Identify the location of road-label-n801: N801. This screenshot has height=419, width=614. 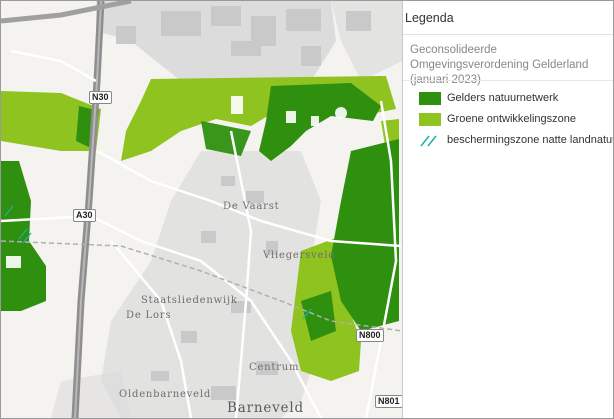
(388, 401).